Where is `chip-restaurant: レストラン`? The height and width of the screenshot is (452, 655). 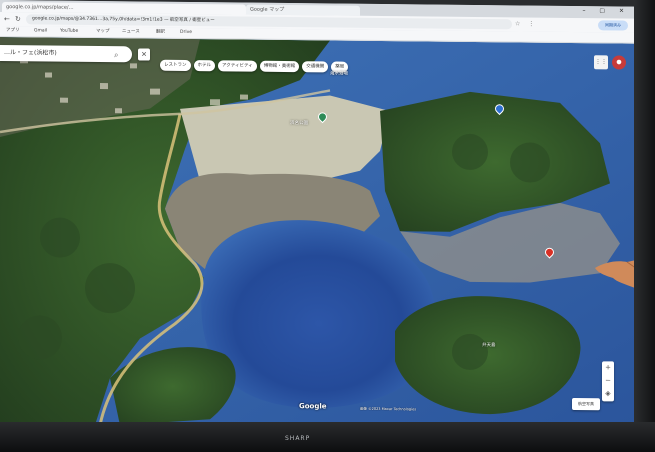 chip-restaurant: レストラン is located at coordinates (175, 65).